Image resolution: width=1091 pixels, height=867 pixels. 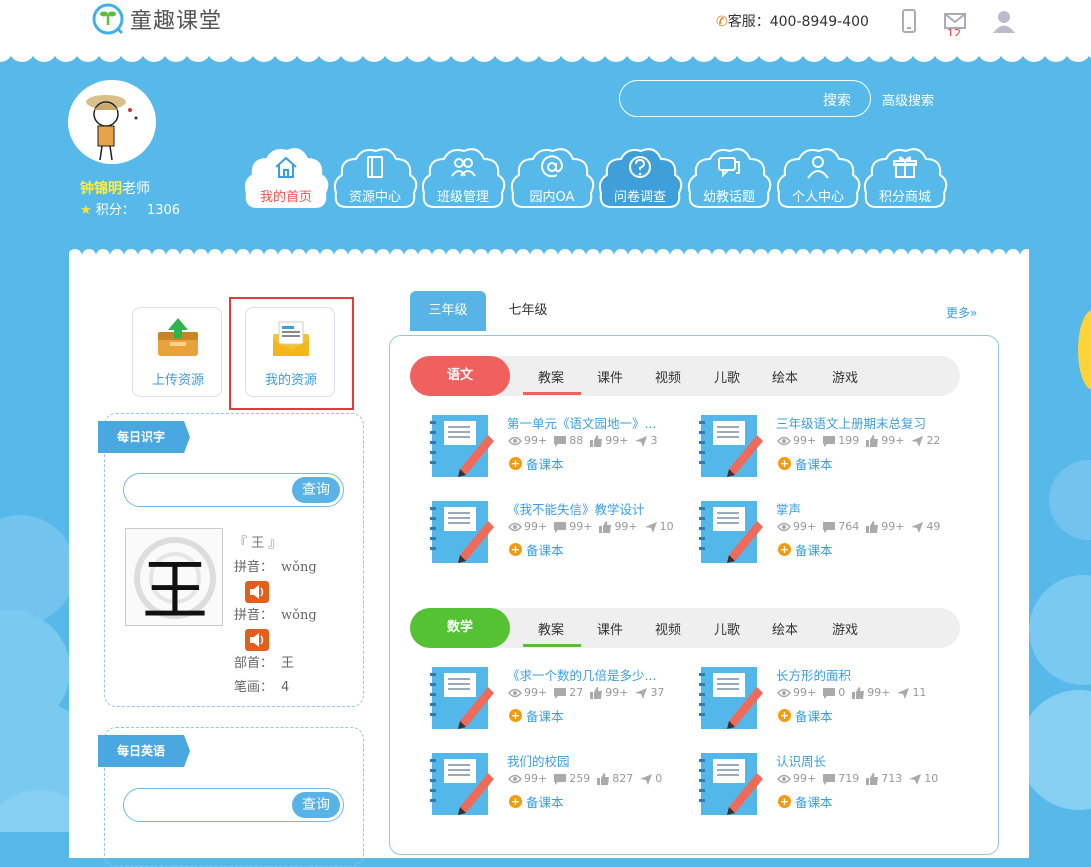 What do you see at coordinates (463, 167) in the screenshot?
I see `users-icon` at bounding box center [463, 167].